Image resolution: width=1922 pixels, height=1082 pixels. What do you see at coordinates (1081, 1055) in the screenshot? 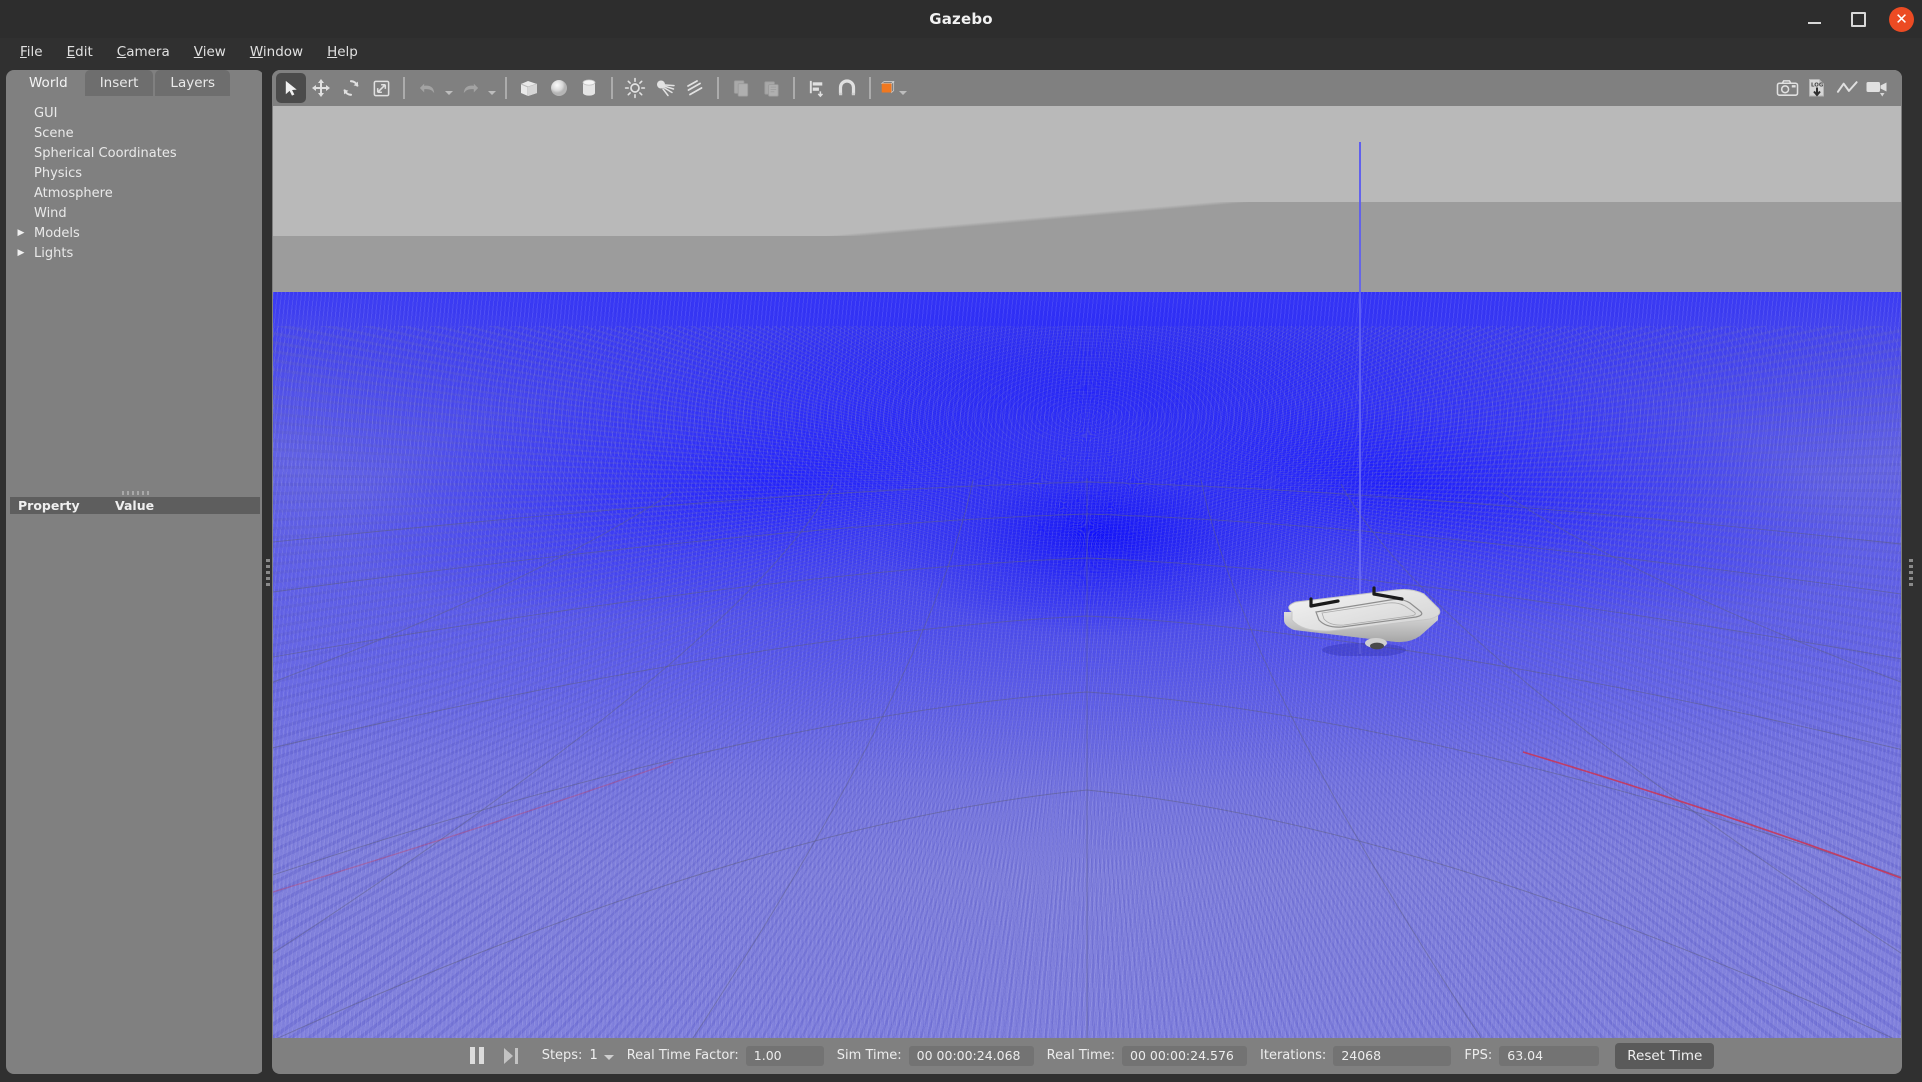
I see `real-time-label: Real Time:` at bounding box center [1081, 1055].